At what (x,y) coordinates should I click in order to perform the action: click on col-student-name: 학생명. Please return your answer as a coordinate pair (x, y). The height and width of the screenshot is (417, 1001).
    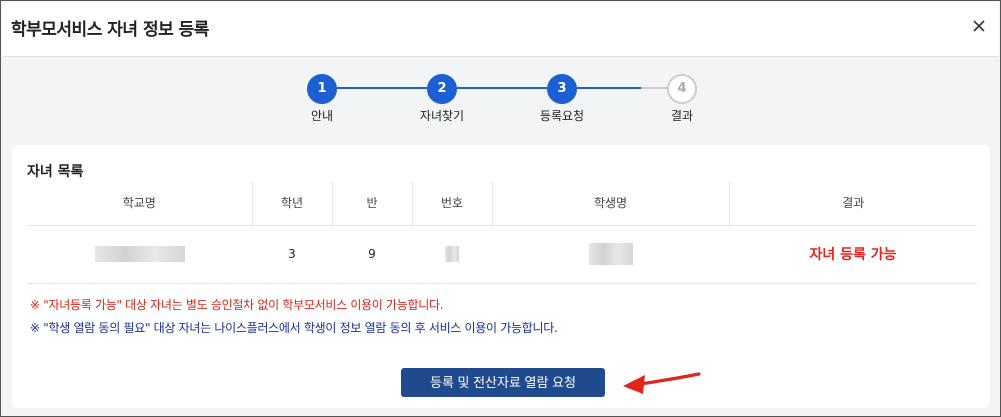
    Looking at the image, I should click on (610, 203).